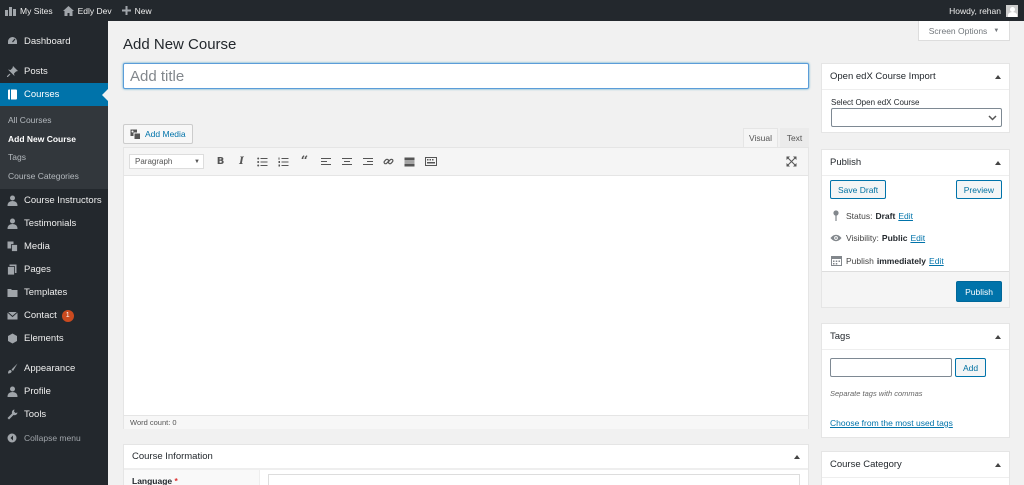  I want to click on my-sites-menu: My Sites, so click(29, 10).